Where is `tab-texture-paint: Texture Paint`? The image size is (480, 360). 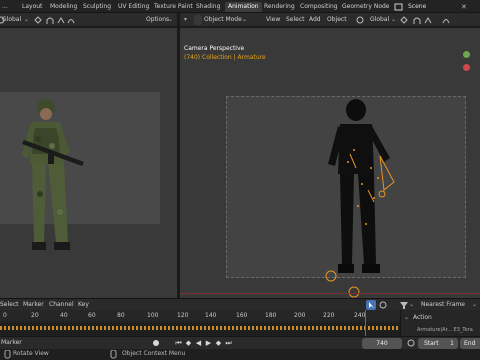 tab-texture-paint: Texture Paint is located at coordinates (173, 7).